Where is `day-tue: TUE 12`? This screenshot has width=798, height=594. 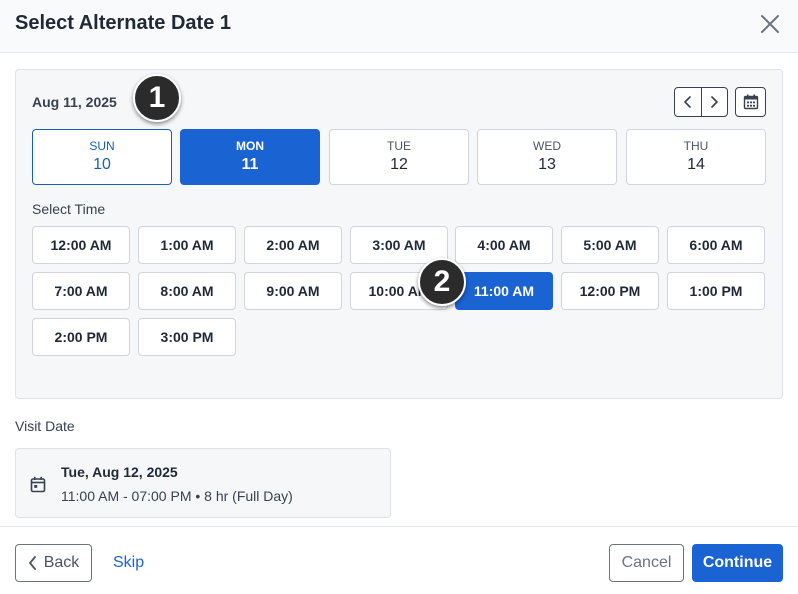
day-tue: TUE 12 is located at coordinates (399, 157).